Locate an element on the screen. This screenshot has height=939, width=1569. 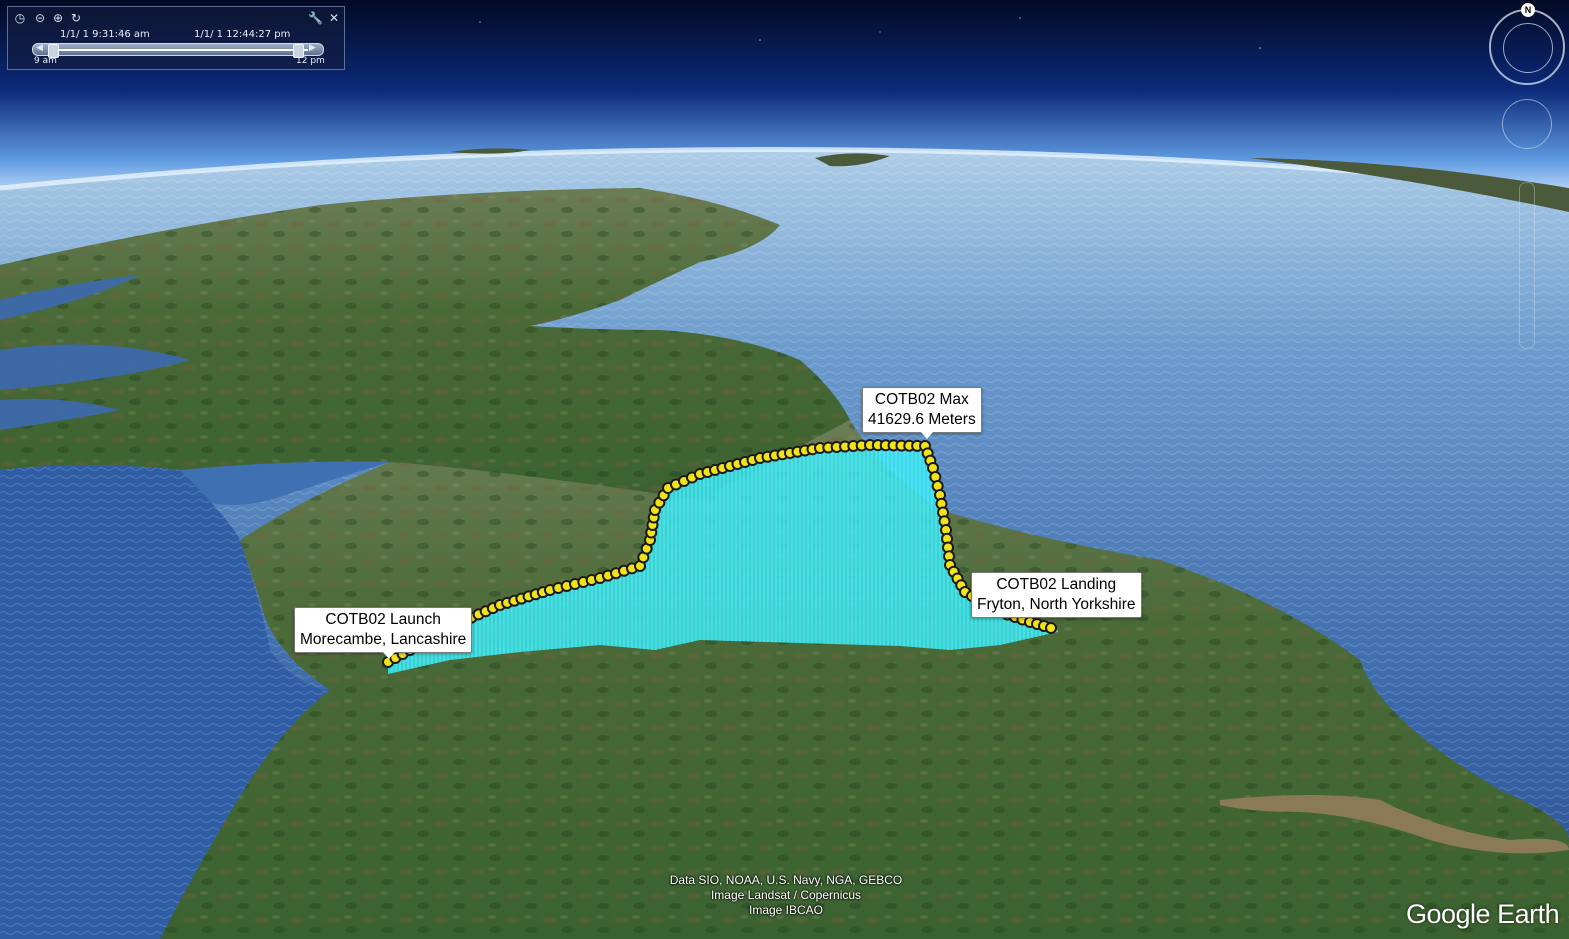
attribution-image-2: Image IBCAO is located at coordinates (786, 910).